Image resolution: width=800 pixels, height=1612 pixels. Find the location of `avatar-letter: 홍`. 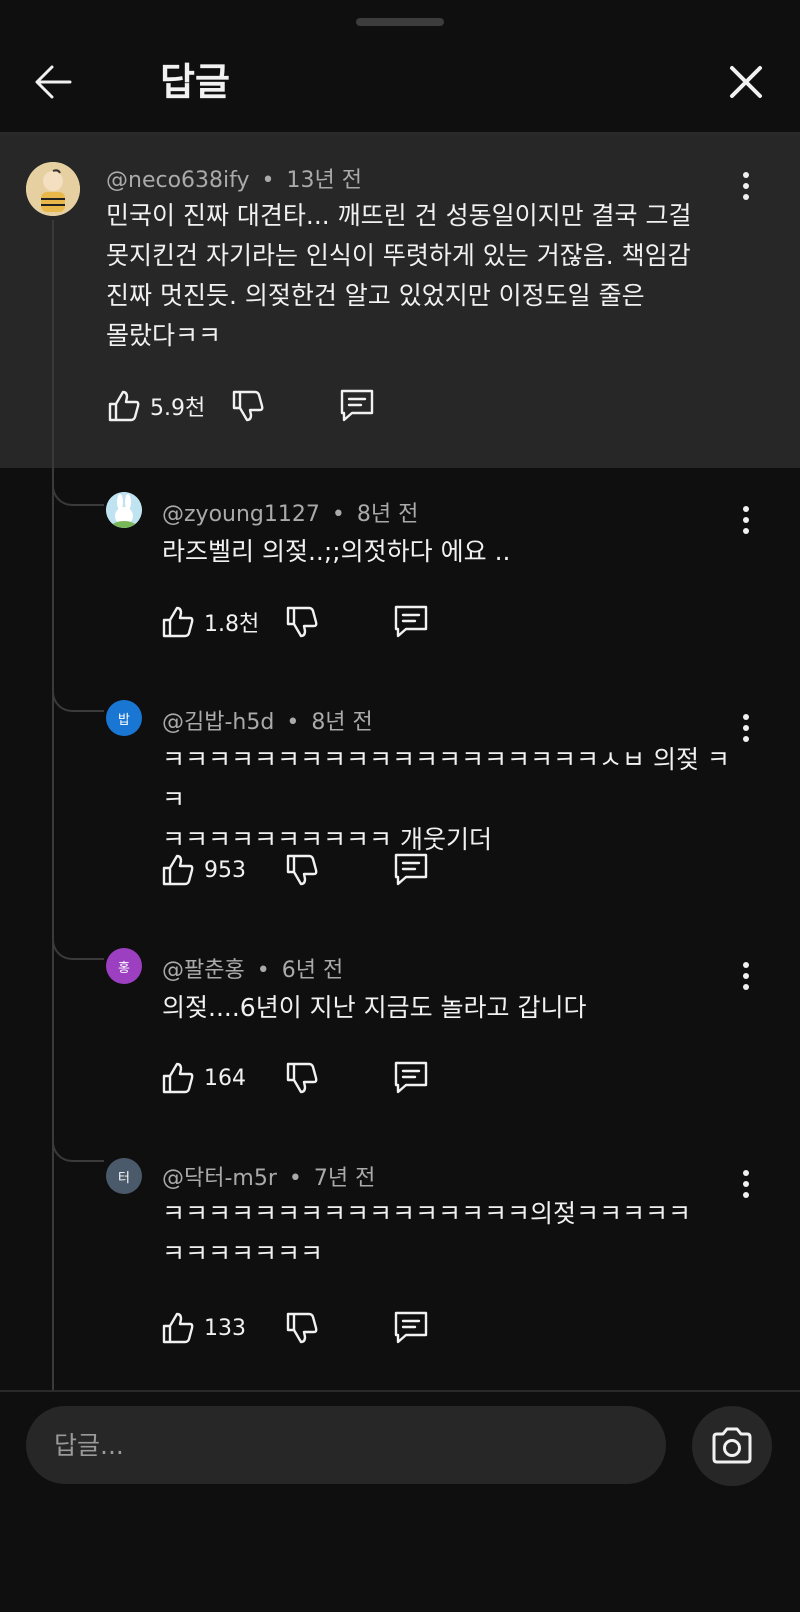

avatar-letter: 홍 is located at coordinates (124, 968).